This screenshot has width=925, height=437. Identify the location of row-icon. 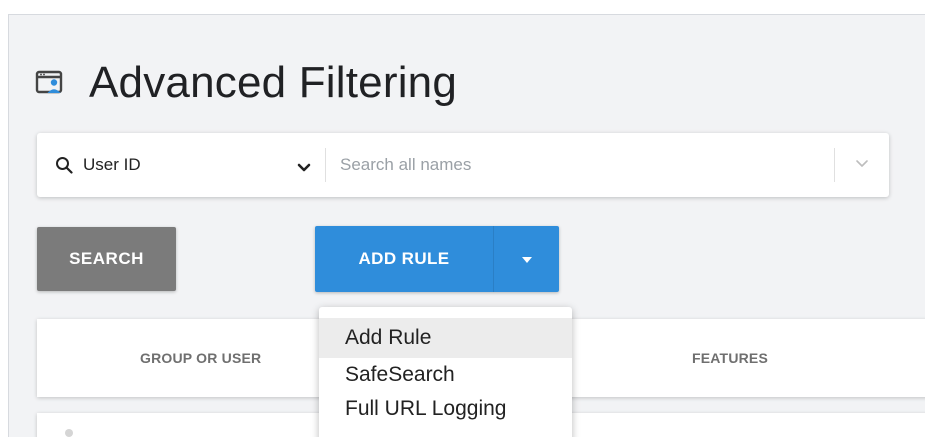
(69, 433).